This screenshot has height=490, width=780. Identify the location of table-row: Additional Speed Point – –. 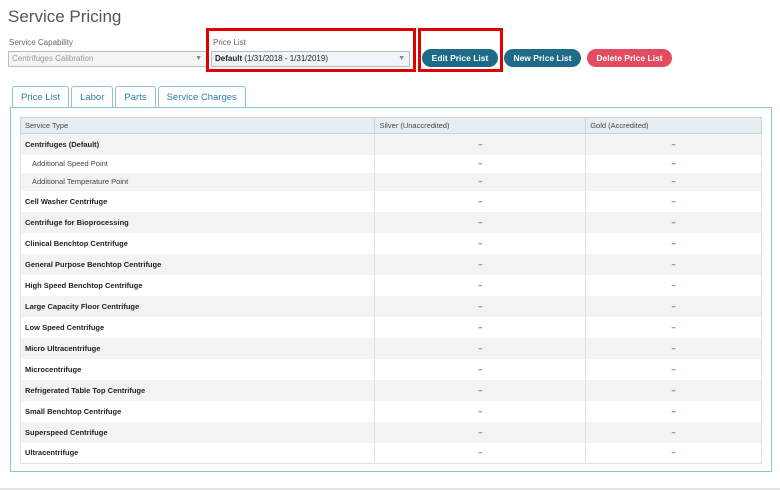
(390, 163).